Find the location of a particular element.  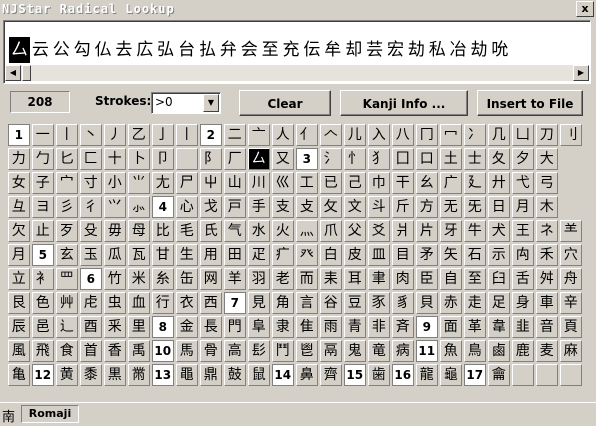

candidate-char: 会 is located at coordinates (249, 50).